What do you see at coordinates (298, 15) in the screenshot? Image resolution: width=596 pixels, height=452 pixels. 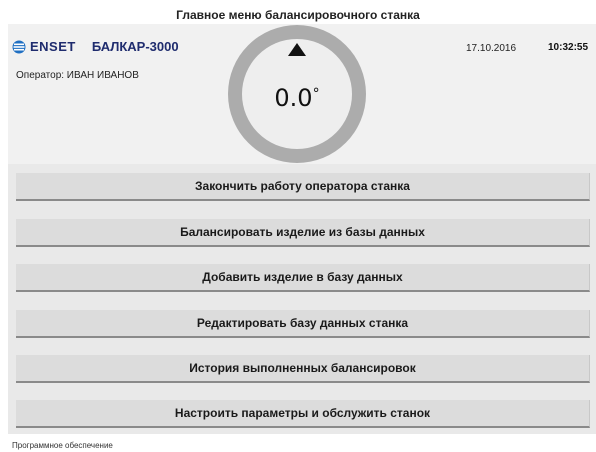 I see `window-title: Главное меню балансировочного станка` at bounding box center [298, 15].